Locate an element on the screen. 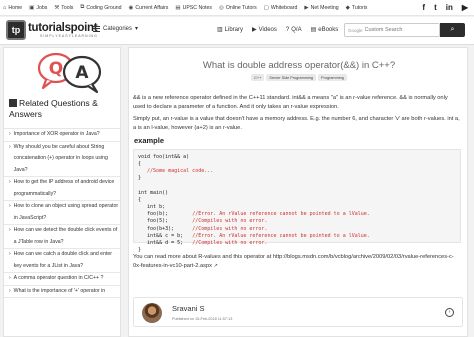 This screenshot has width=474, height=337. related-question-link: Importance of XOR operator in Java? is located at coordinates (57, 135).